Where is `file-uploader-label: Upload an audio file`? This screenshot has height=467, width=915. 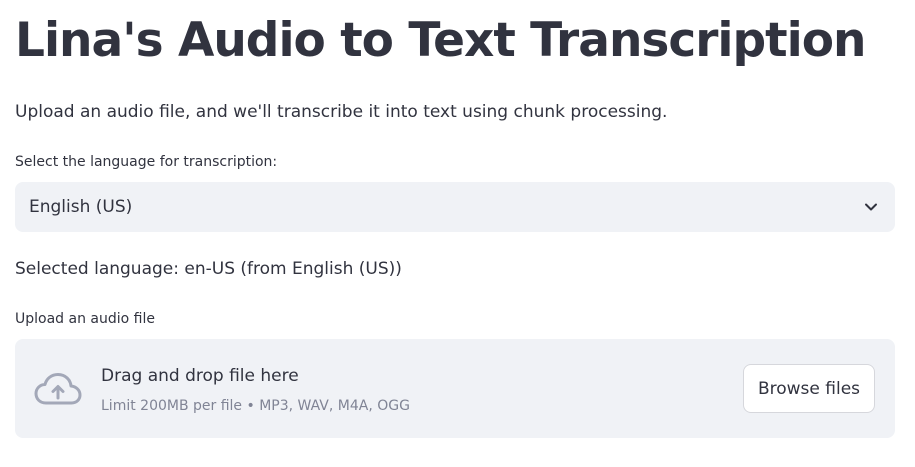 file-uploader-label: Upload an audio file is located at coordinates (85, 319).